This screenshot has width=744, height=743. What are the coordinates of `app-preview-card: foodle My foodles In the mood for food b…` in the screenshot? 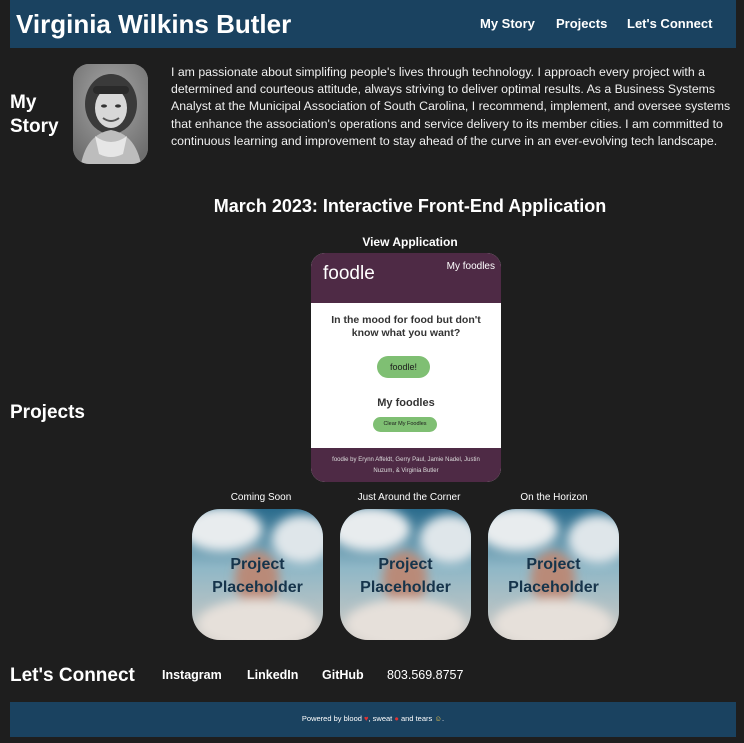 It's located at (406, 367).